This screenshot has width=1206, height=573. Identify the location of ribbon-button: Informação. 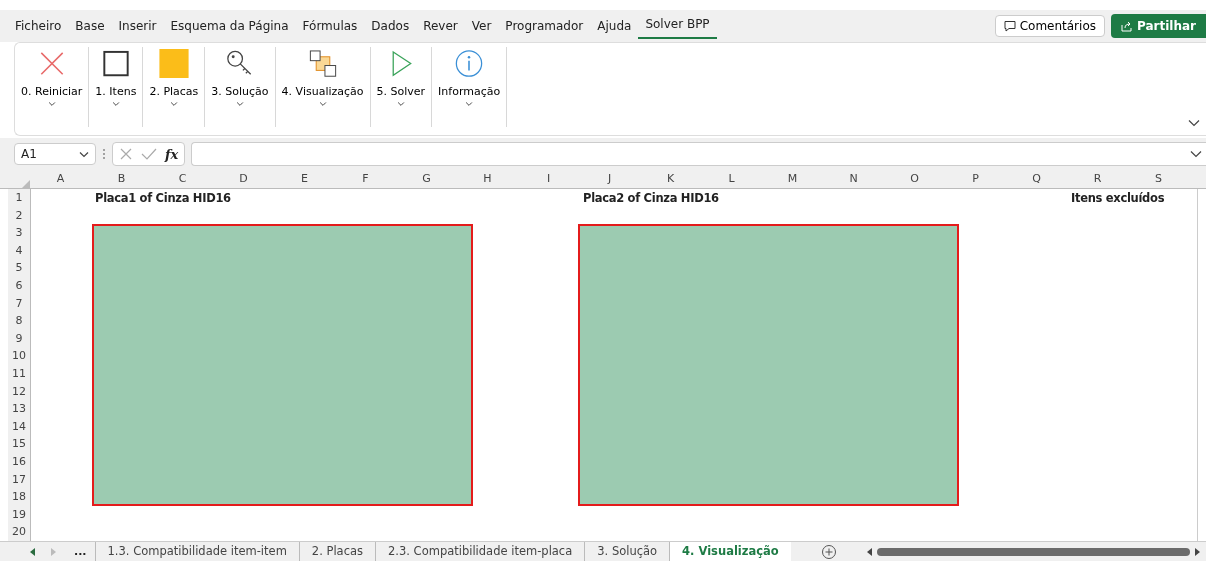
(469, 78).